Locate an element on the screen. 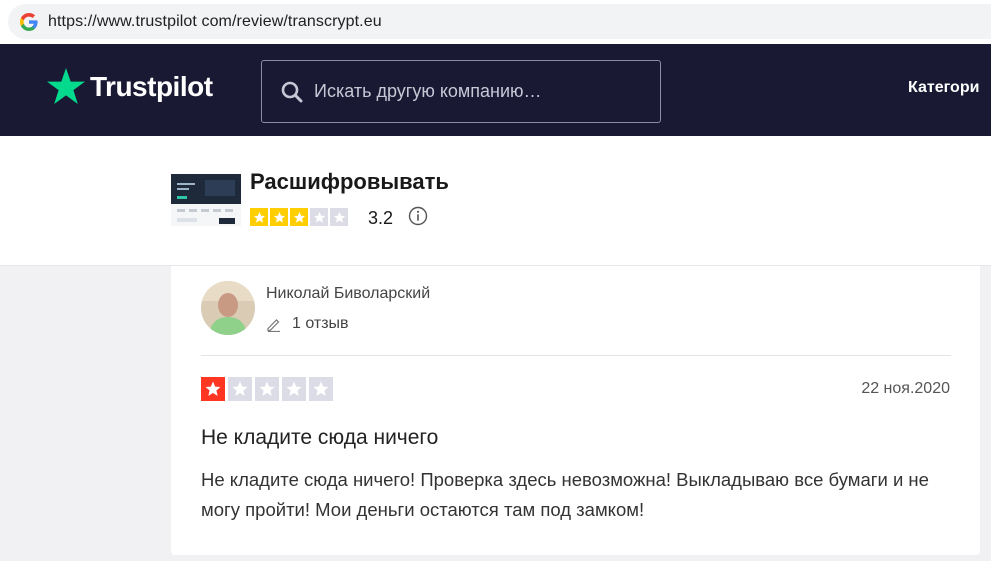  company-name: Расшифровывать is located at coordinates (349, 182).